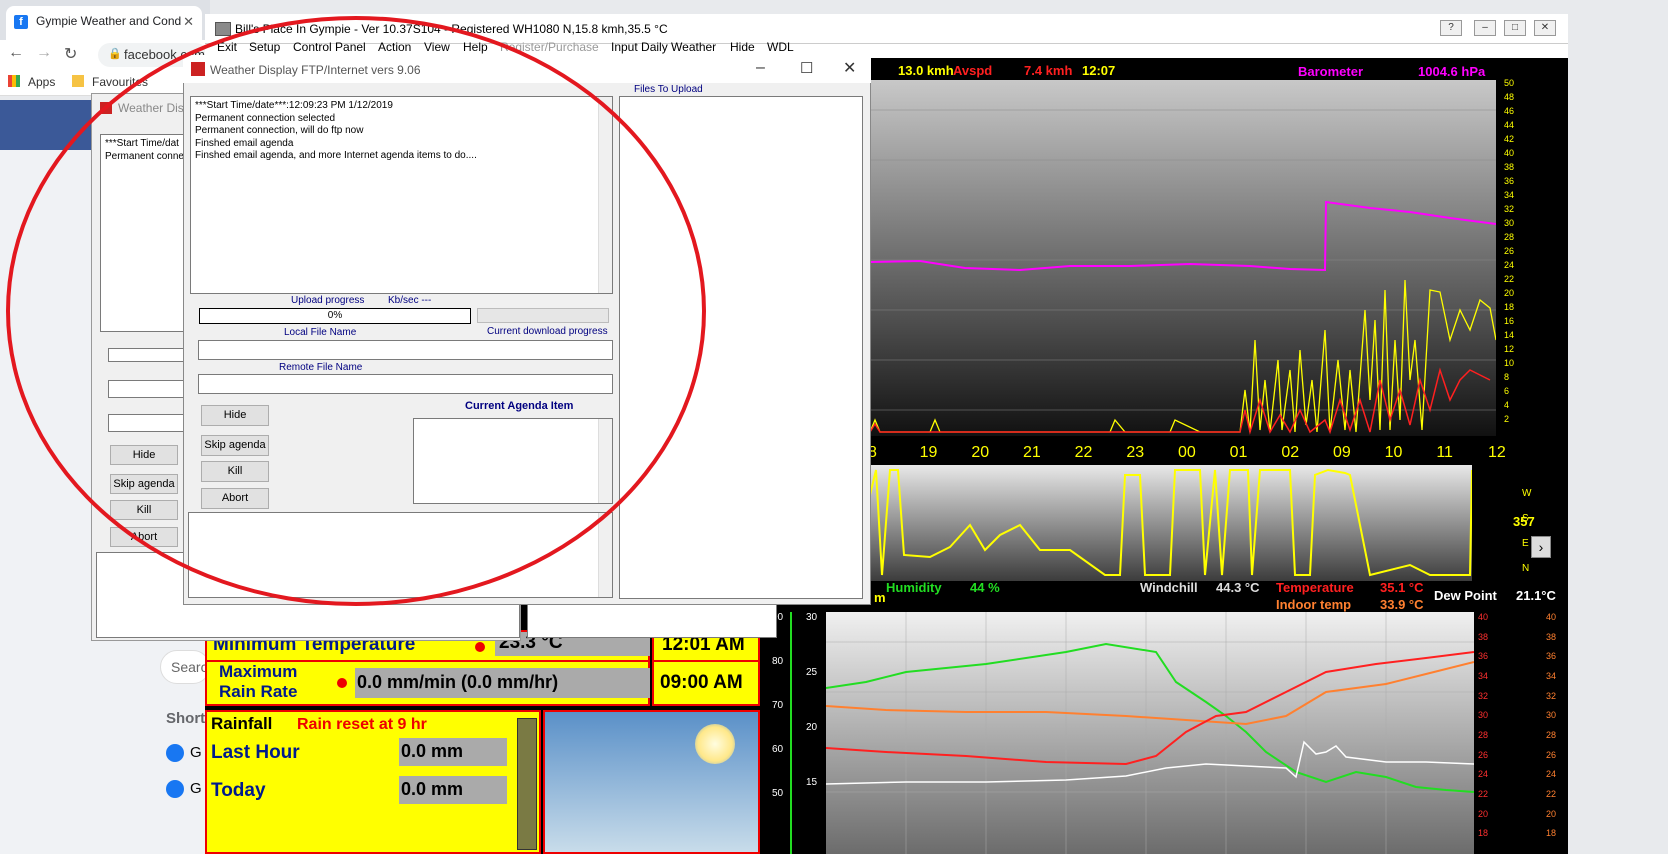 The image size is (1668, 854). I want to click on ftp-maximize-button: ☐, so click(806, 68).